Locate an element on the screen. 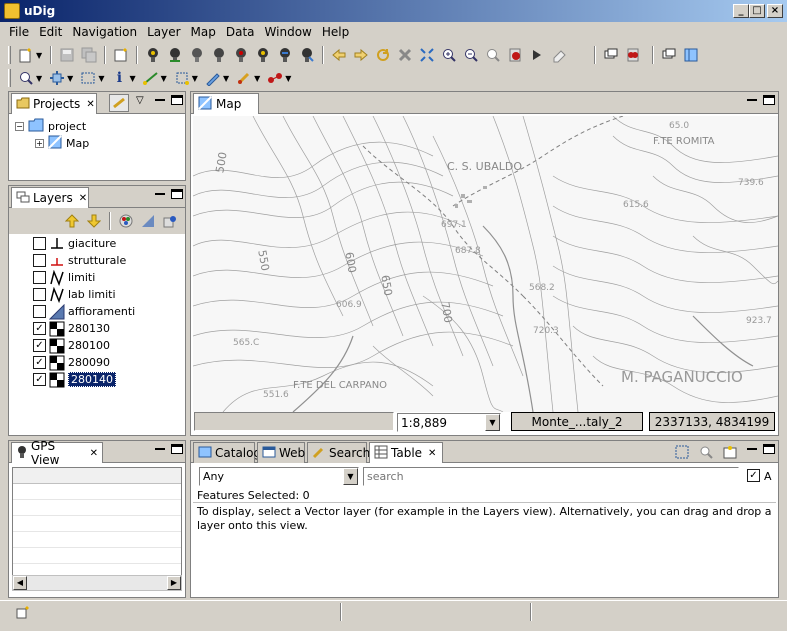 This screenshot has height=631, width=787. perspective-icon is located at coordinates (611, 55).